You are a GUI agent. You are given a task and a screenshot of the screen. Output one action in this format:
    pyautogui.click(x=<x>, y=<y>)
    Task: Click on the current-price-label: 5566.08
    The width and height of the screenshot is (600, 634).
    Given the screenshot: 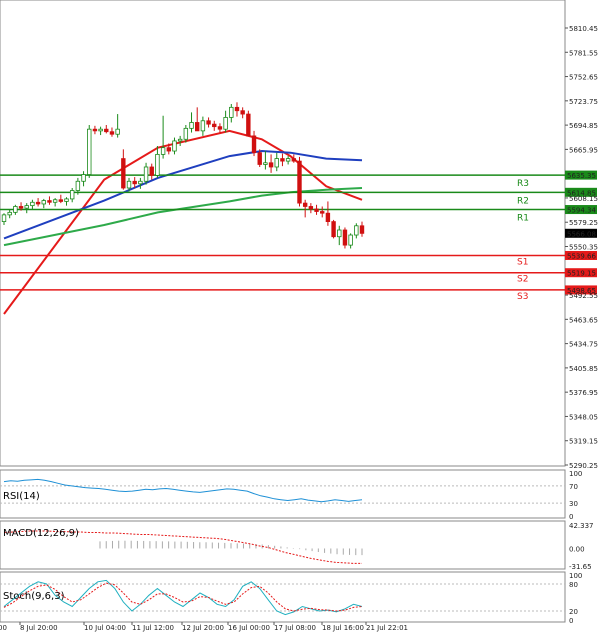 What is the action you would take?
    pyautogui.click(x=581, y=234)
    